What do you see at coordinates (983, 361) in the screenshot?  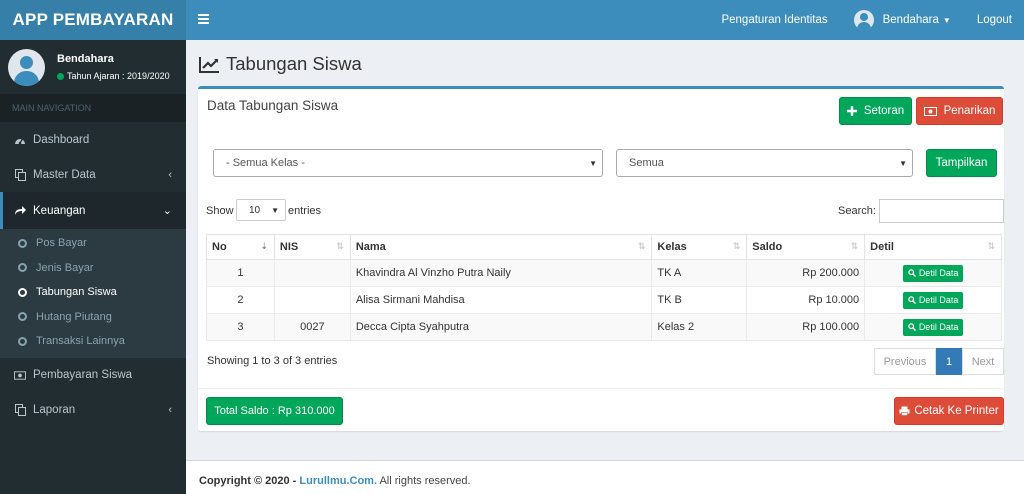 I see `pagination-next: Next` at bounding box center [983, 361].